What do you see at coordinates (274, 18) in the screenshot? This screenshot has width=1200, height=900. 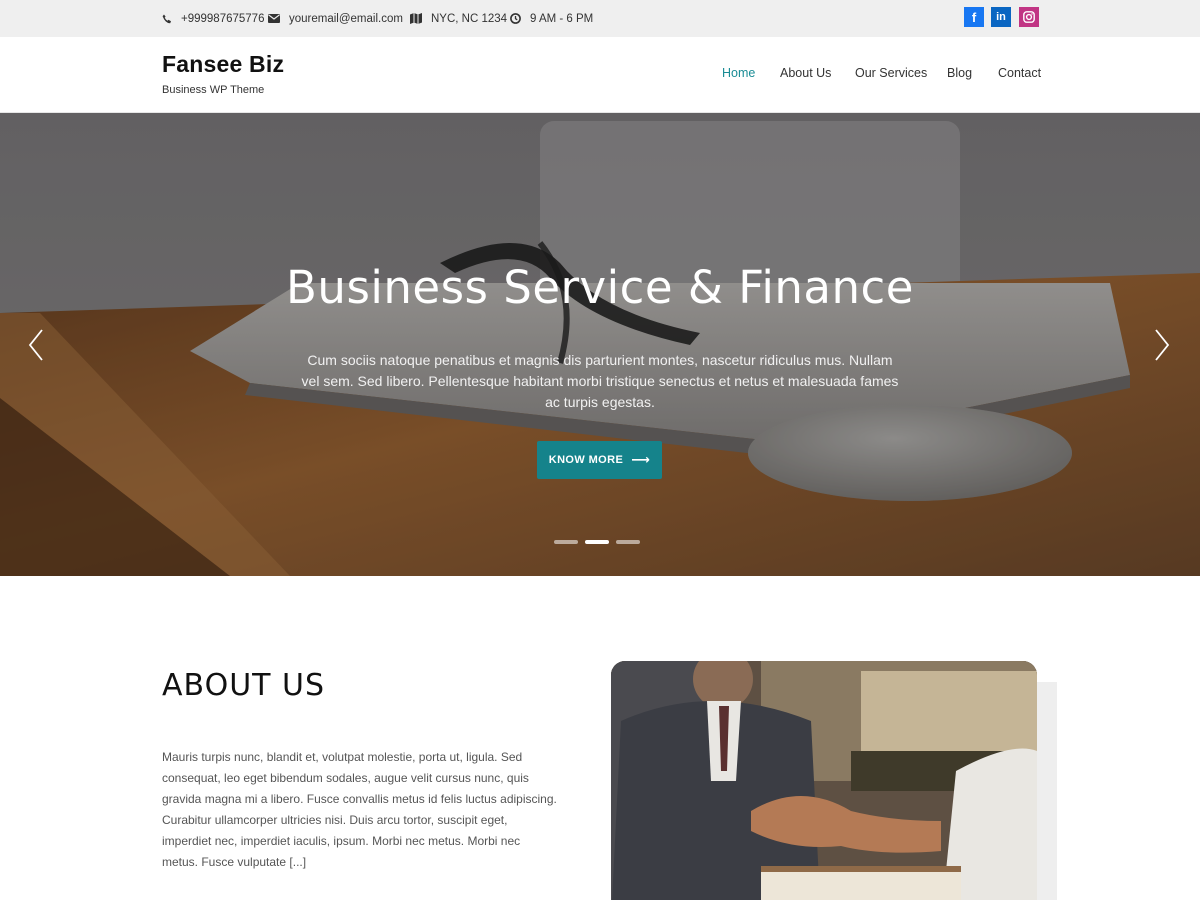 I see `envelope-icon` at bounding box center [274, 18].